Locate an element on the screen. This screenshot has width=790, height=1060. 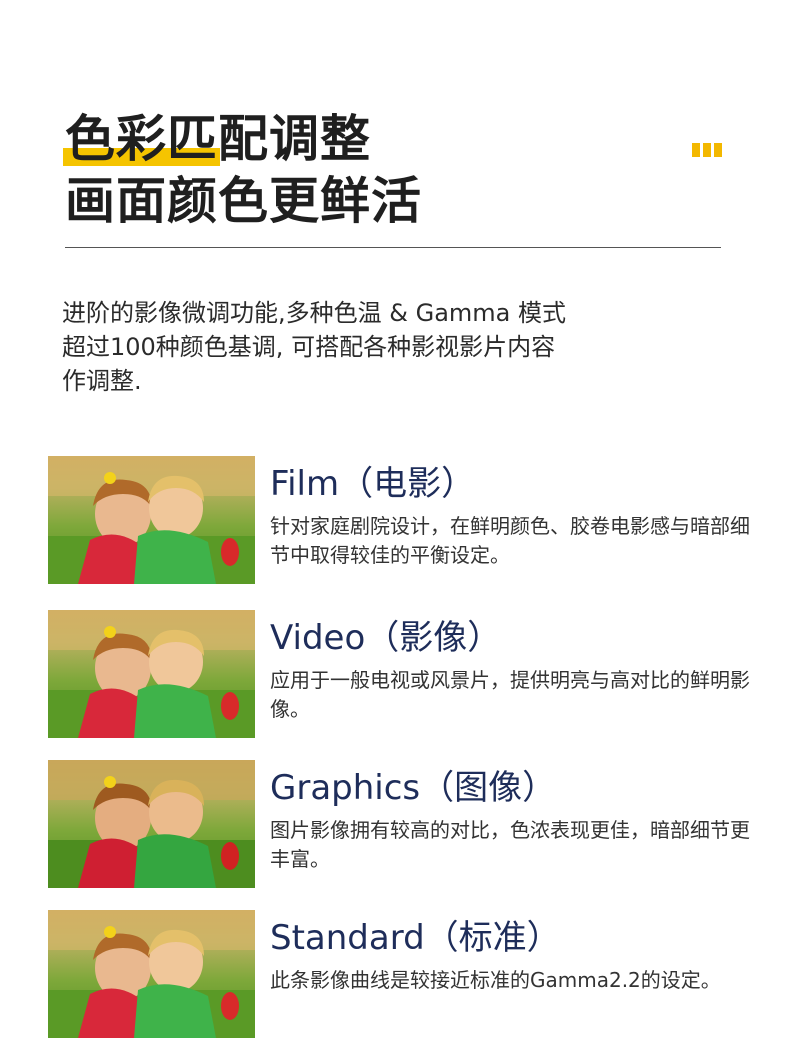
mode-graphics: Graphics（图像） 图片影像拥有较高的对比，色浓表现更佳，暗部细节更丰富。 is located at coordinates (403, 825).